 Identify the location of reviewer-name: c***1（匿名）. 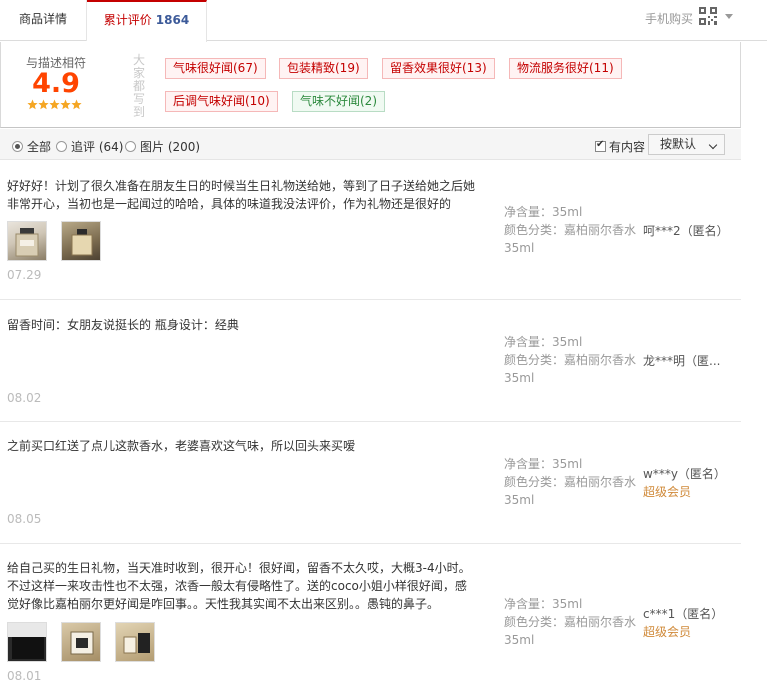
(683, 614).